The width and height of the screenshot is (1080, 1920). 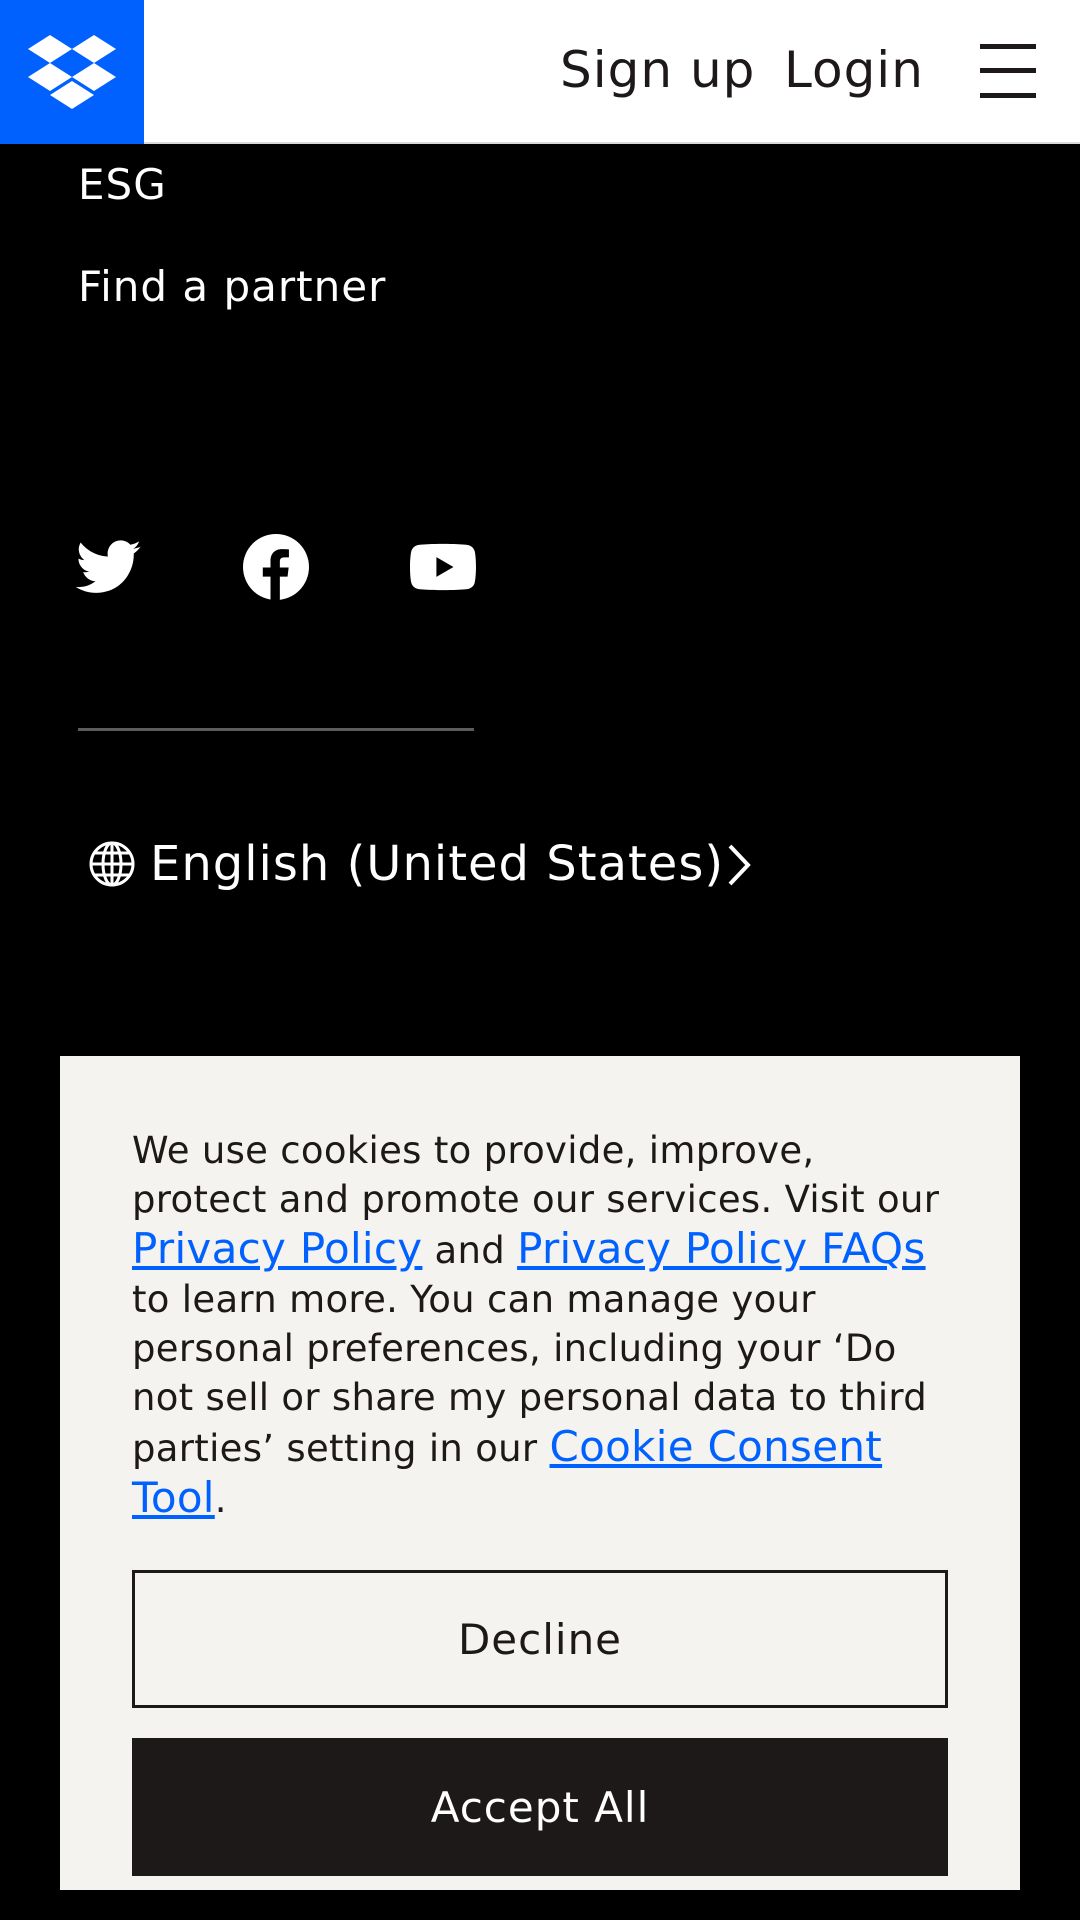 I want to click on decline-button: Decline, so click(x=540, y=1639).